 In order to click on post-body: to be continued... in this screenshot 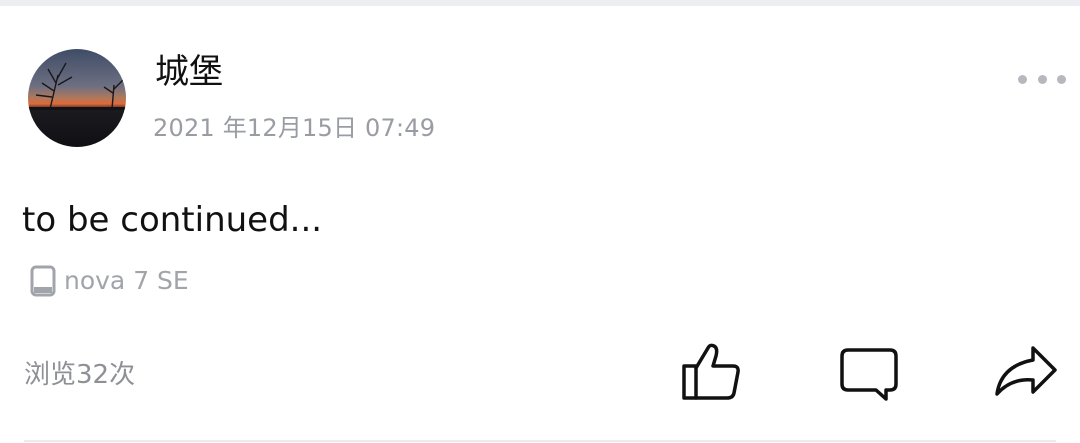, I will do `click(172, 220)`.